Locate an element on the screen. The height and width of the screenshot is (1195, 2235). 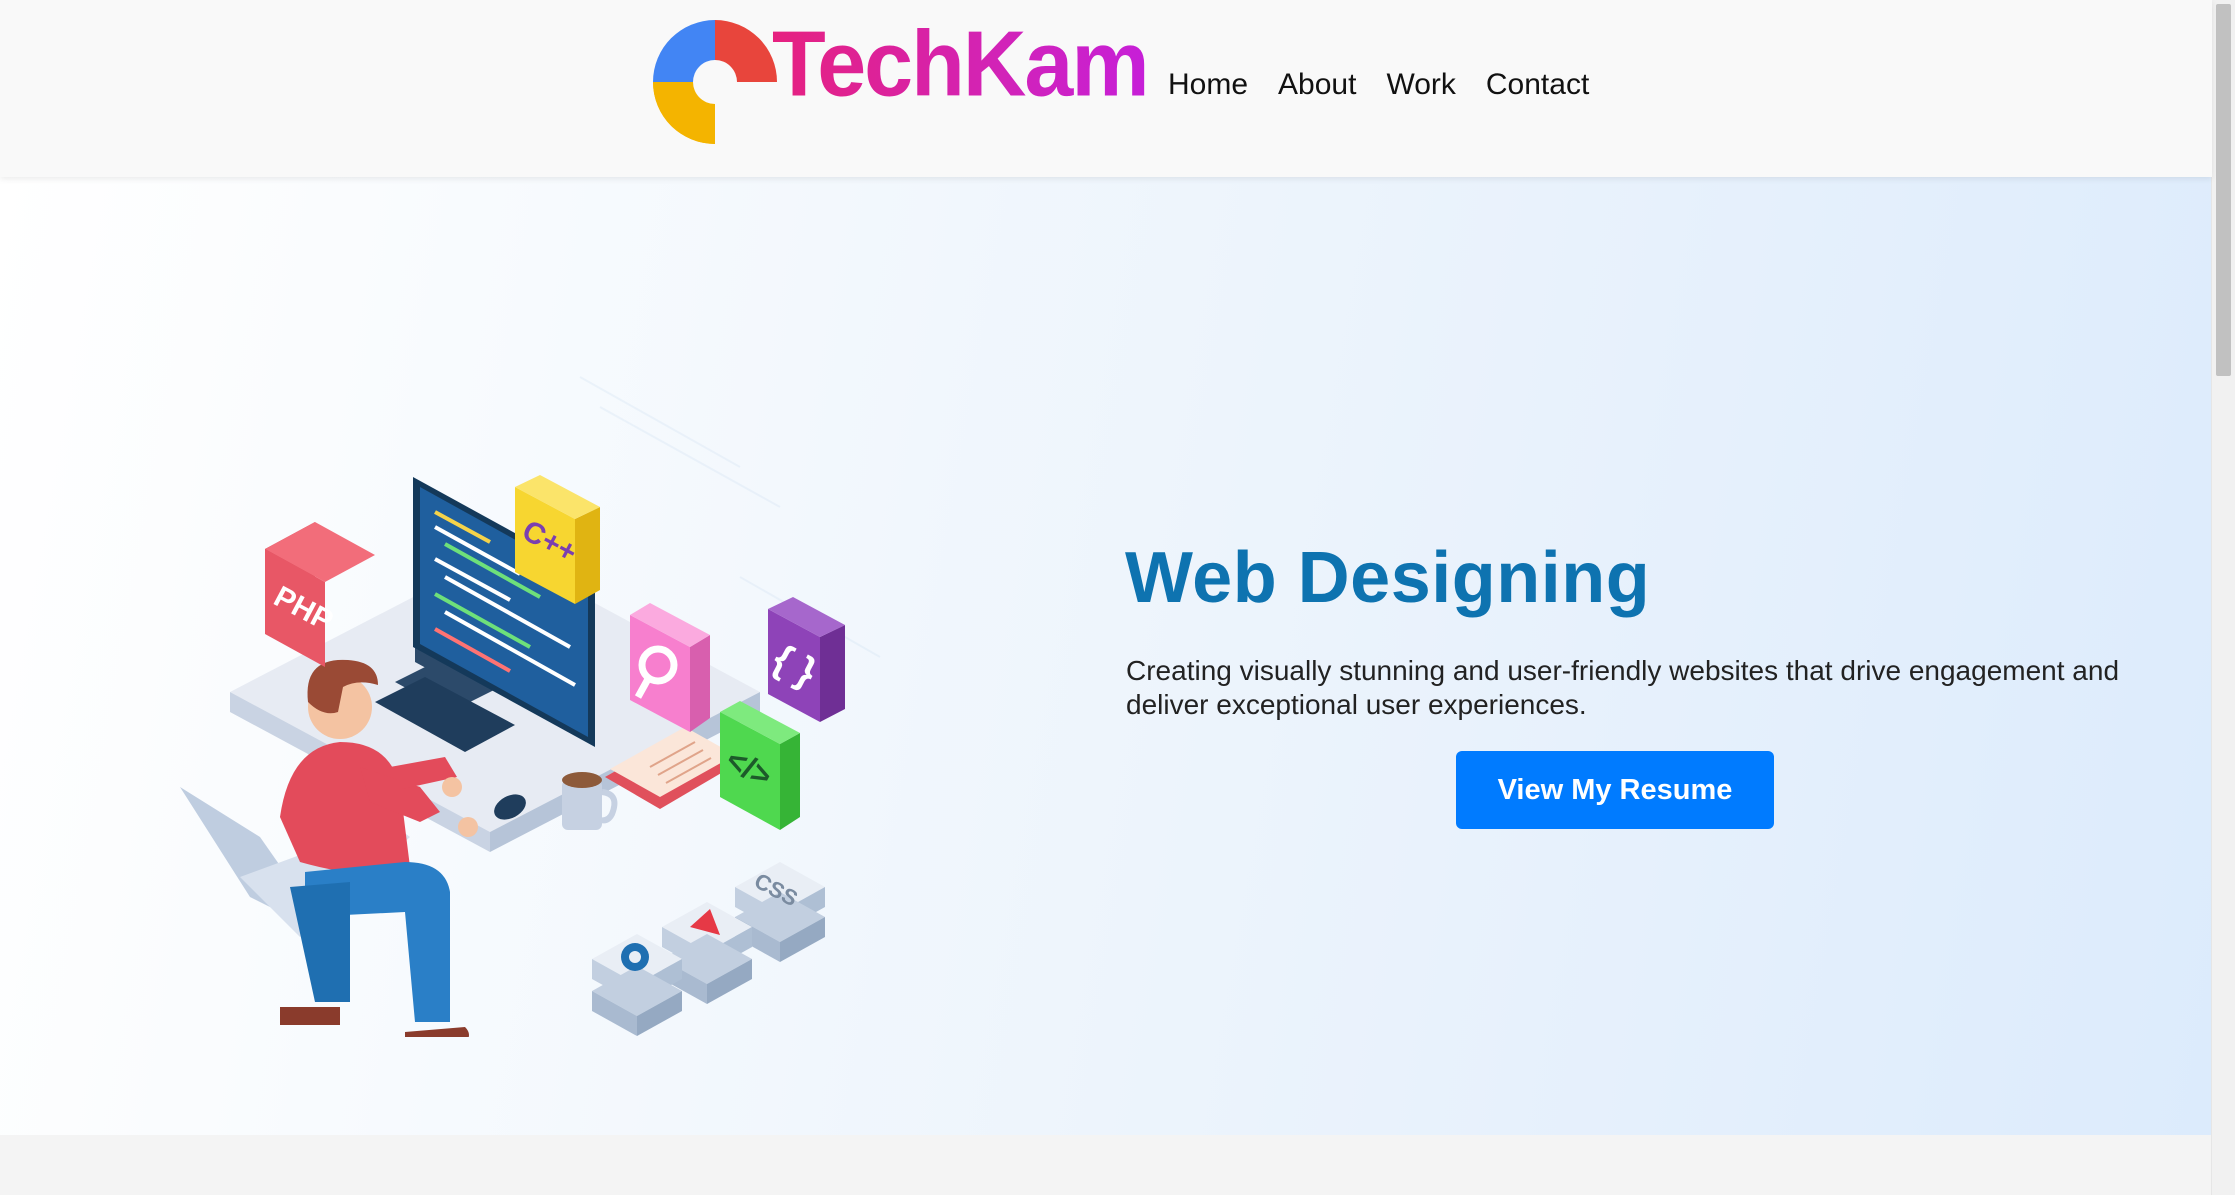
braces-tile: { } is located at coordinates (805, 659).